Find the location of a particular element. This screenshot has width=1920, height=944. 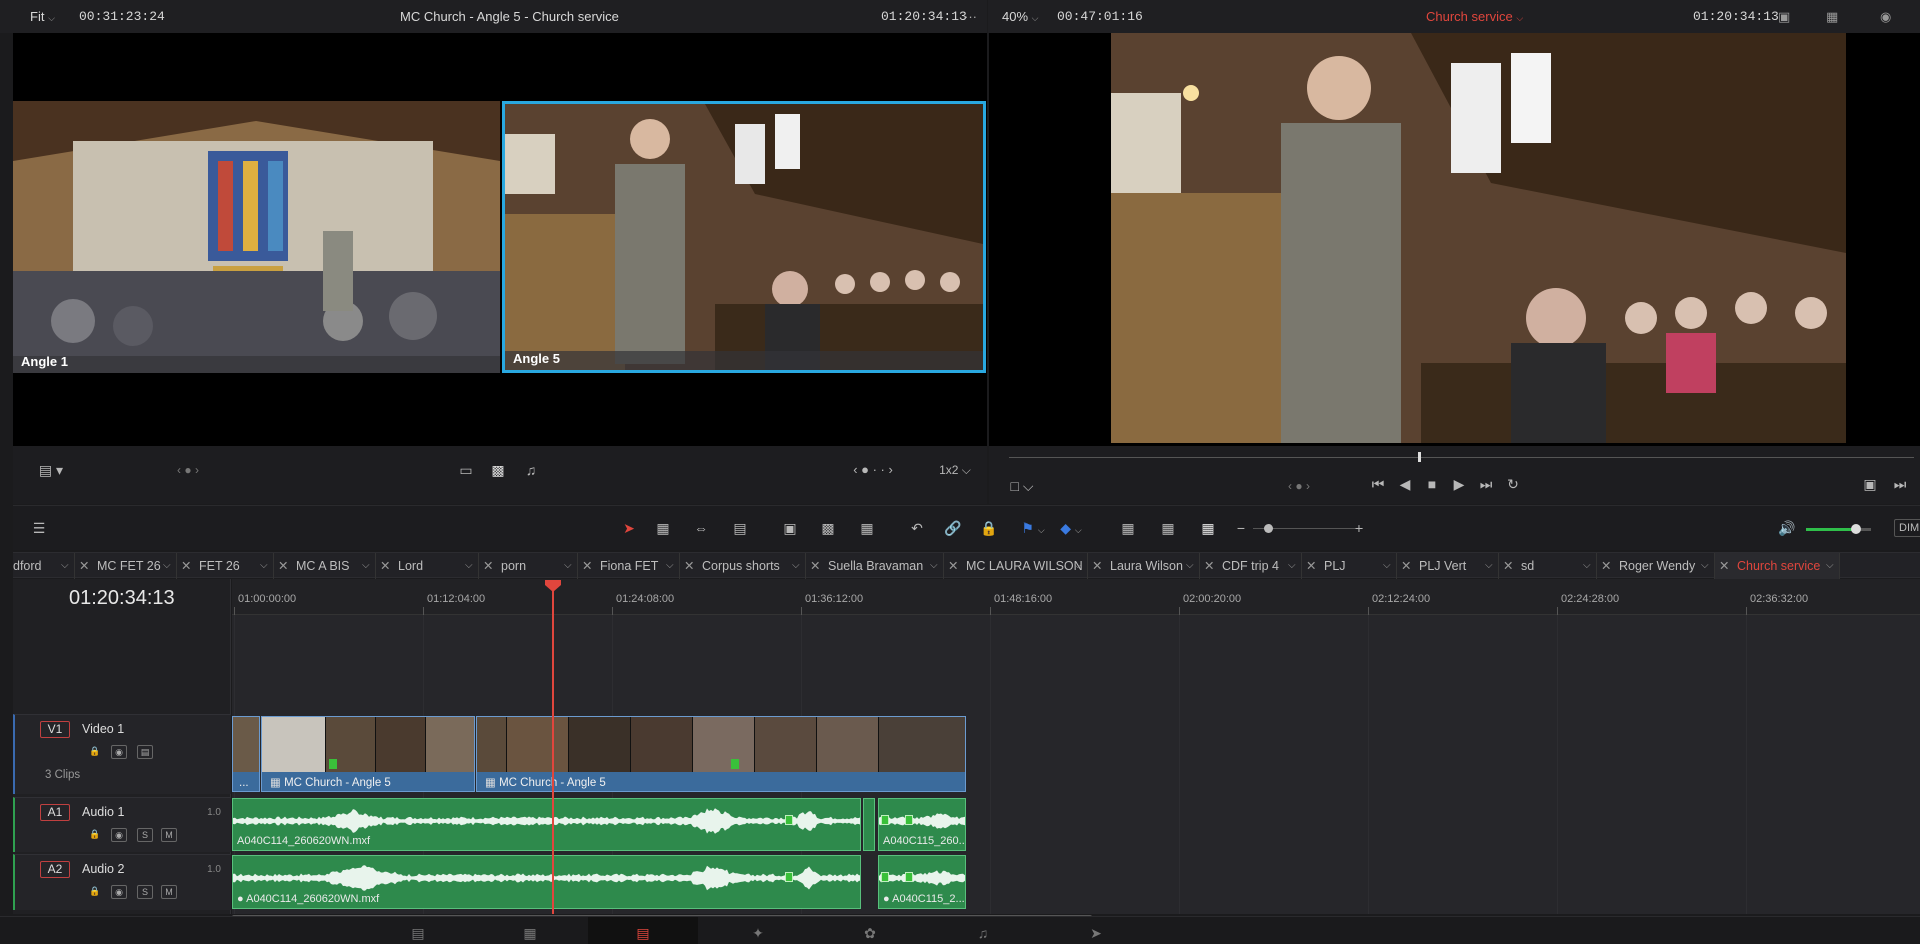

deliver-page-icon: ➤ is located at coordinates (1096, 933).